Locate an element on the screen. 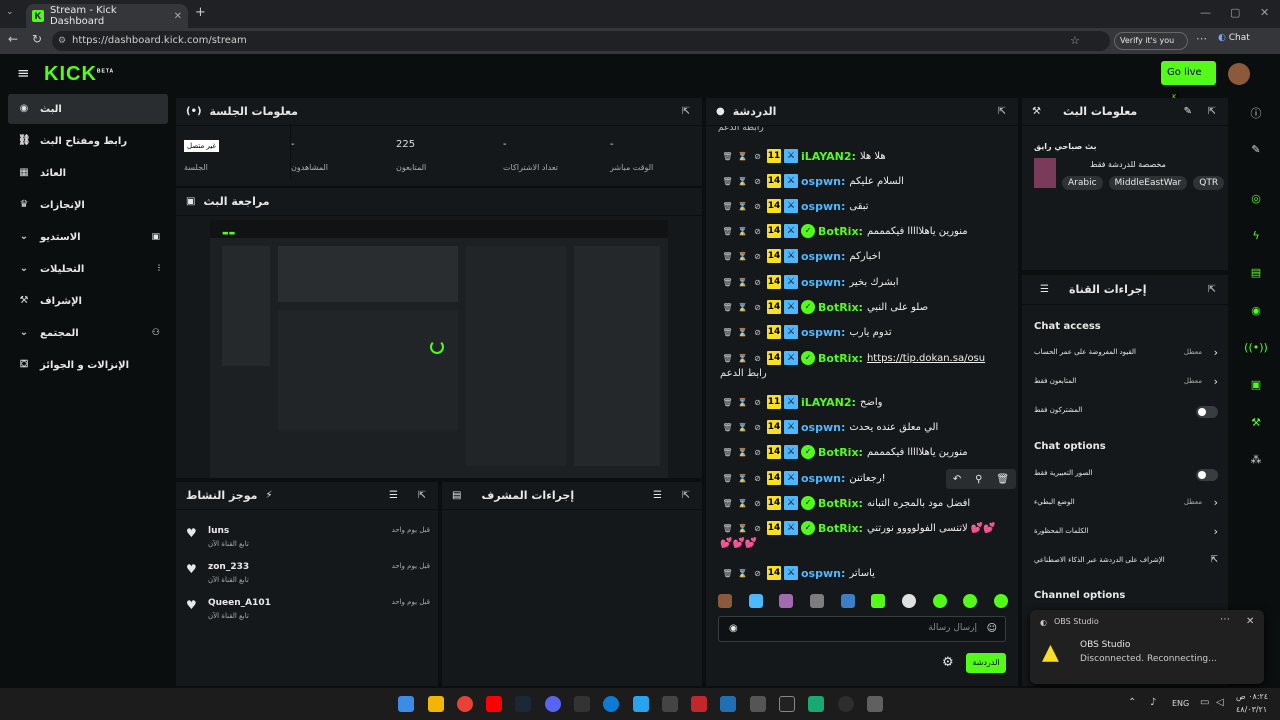 The image size is (1280, 720). sidebar-item-live: ◉ البث is located at coordinates (88, 109).